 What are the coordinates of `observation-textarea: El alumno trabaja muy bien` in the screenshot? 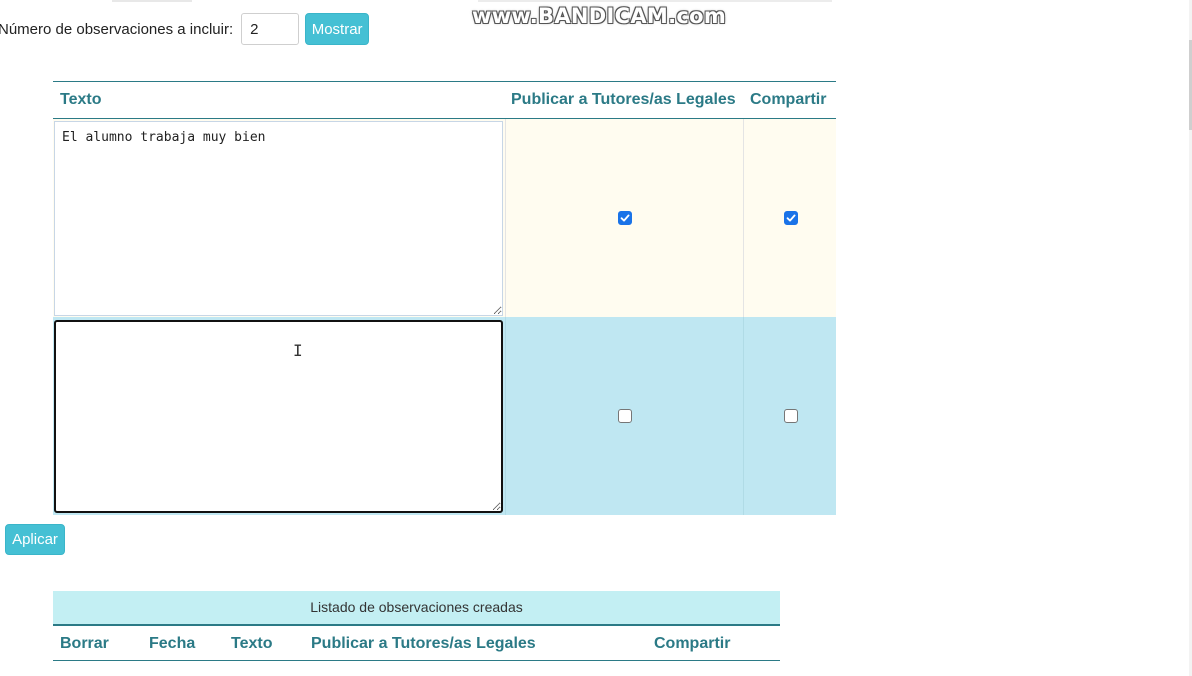 It's located at (278, 218).